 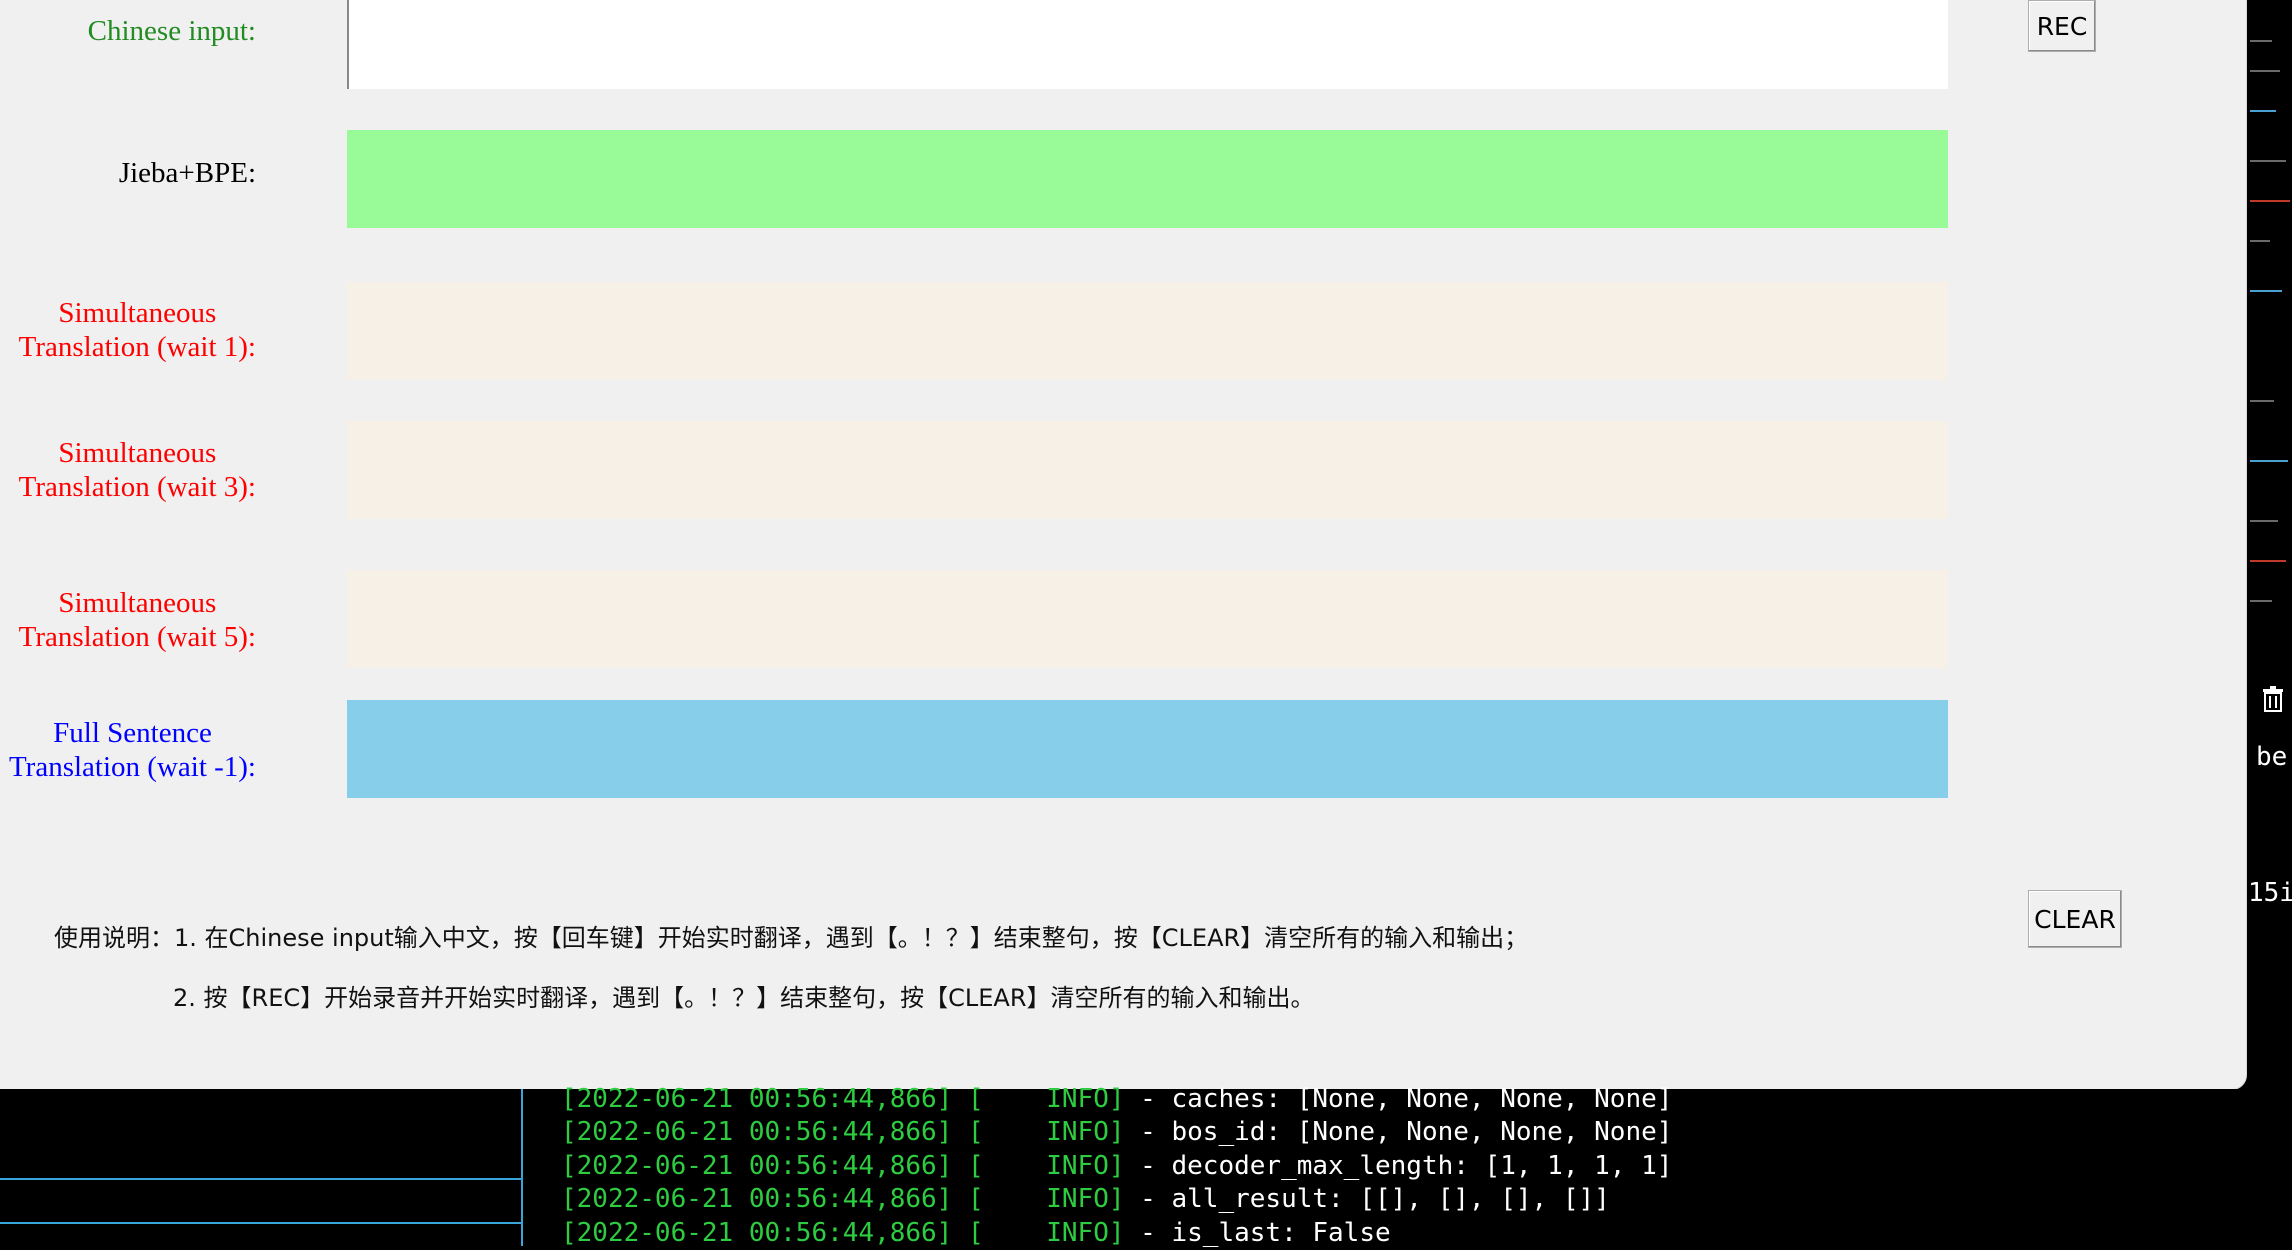 I want to click on full-sentence-output, so click(x=1147, y=749).